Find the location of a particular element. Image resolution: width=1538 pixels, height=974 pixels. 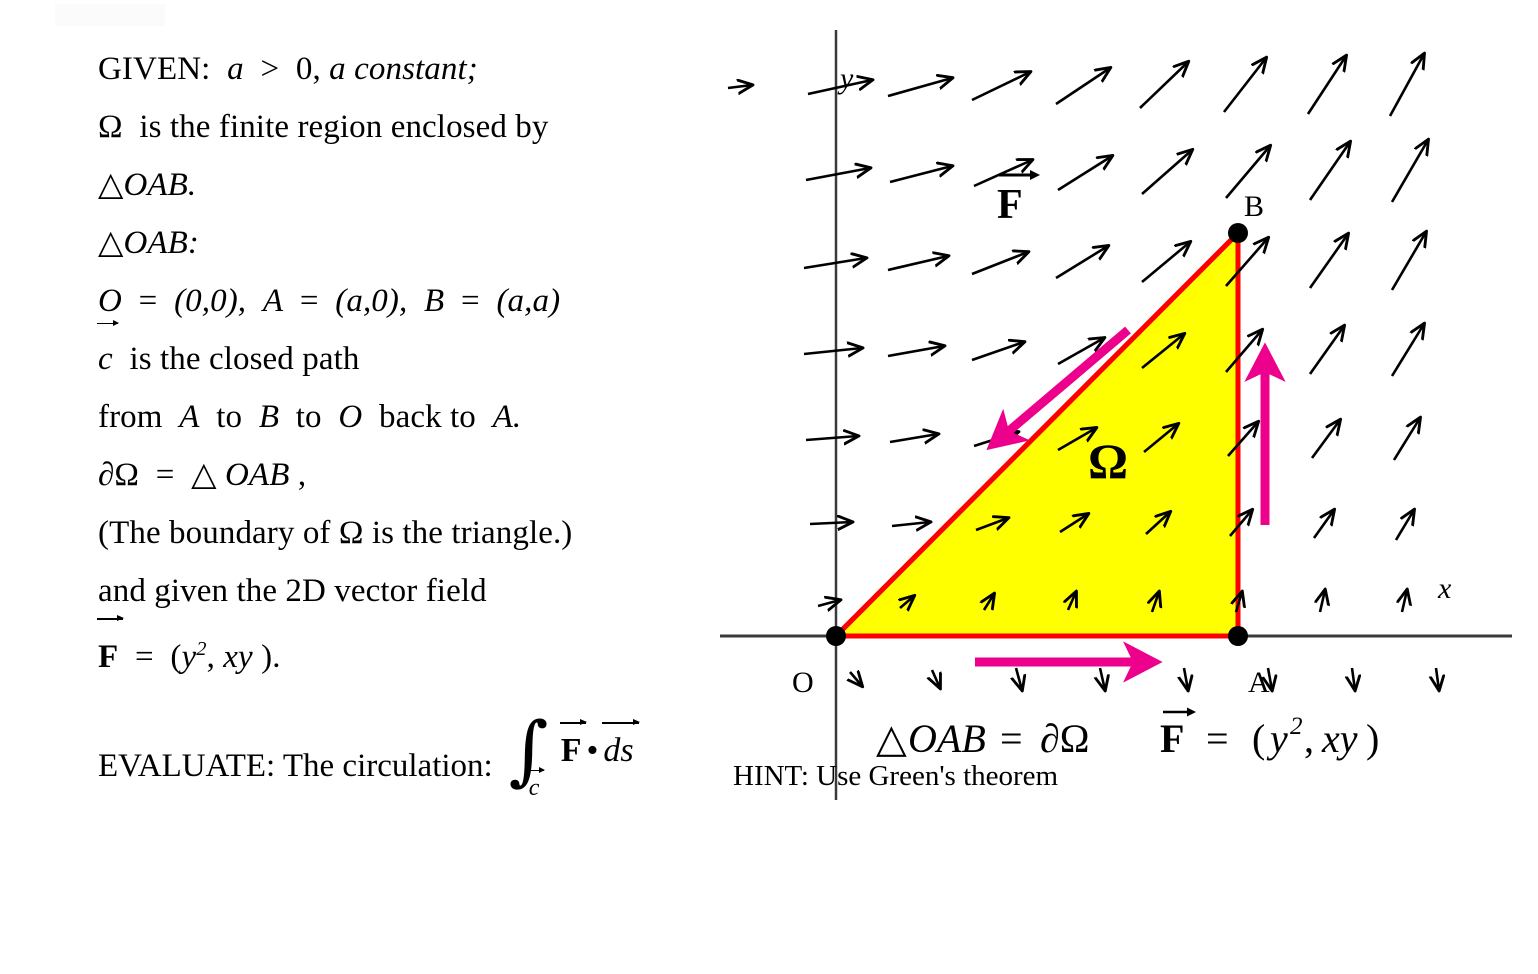

path-back-to: back to is located at coordinates (427, 417).